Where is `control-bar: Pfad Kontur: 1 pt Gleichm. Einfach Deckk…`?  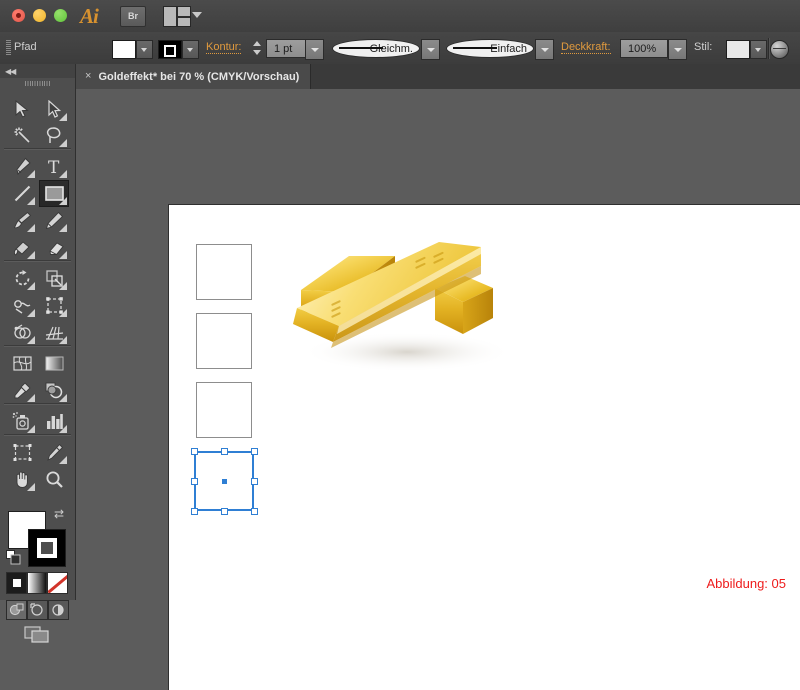 control-bar: Pfad Kontur: 1 pt Gleichm. Einfach Deckk… is located at coordinates (400, 48).